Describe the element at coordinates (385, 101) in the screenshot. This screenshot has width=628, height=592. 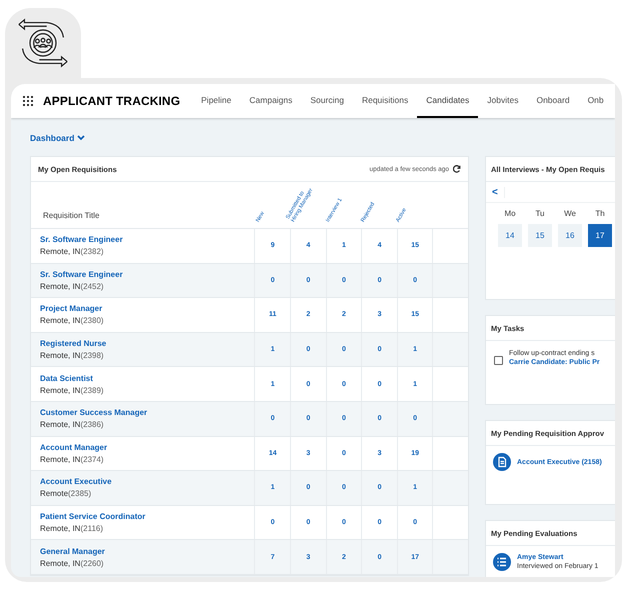
I see `nav-tab: Requisitions` at that location.